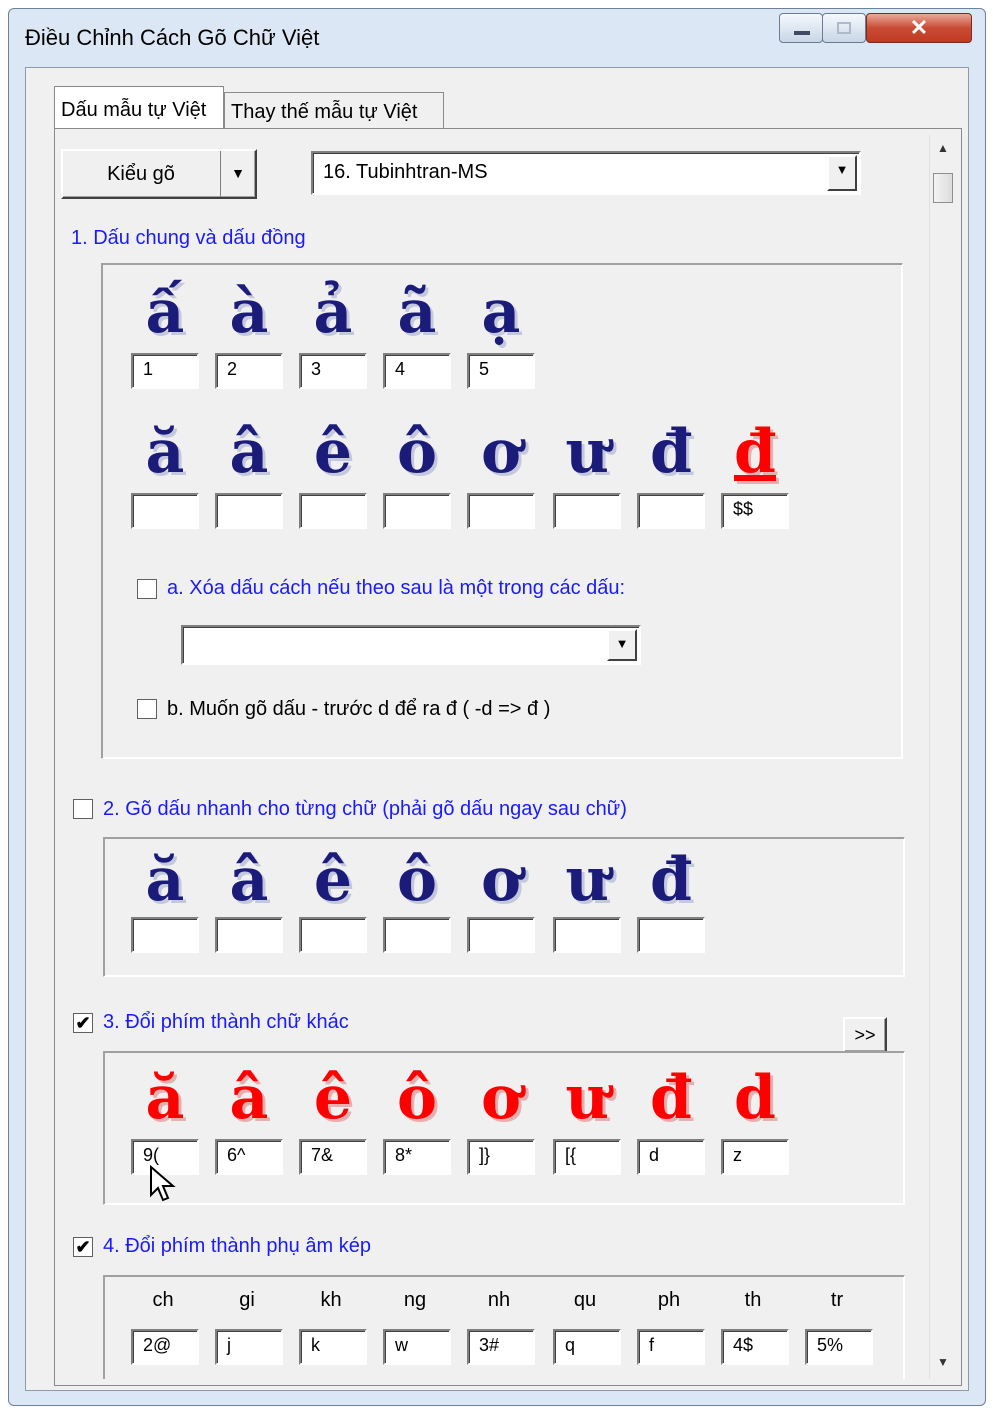 This screenshot has height=1410, width=993. Describe the element at coordinates (333, 1157) in the screenshot. I see `remap-key-input: 7&` at that location.